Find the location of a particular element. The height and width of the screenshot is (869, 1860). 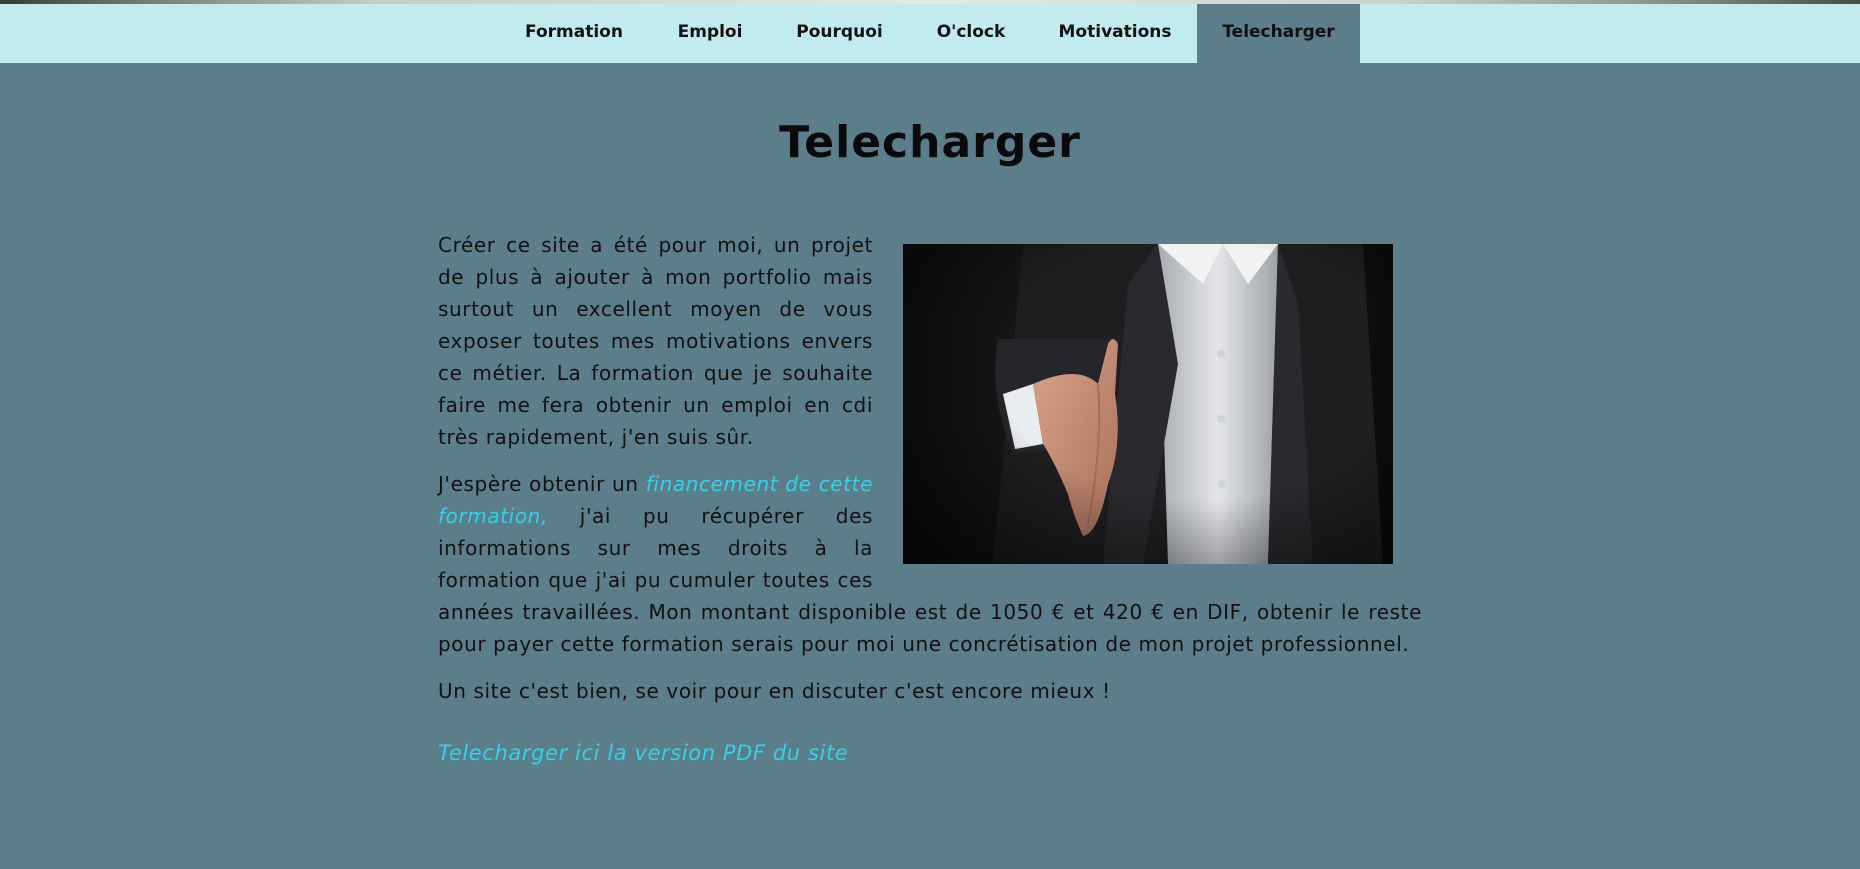

funding-text-start: J'espère obtenir un is located at coordinates (542, 484).